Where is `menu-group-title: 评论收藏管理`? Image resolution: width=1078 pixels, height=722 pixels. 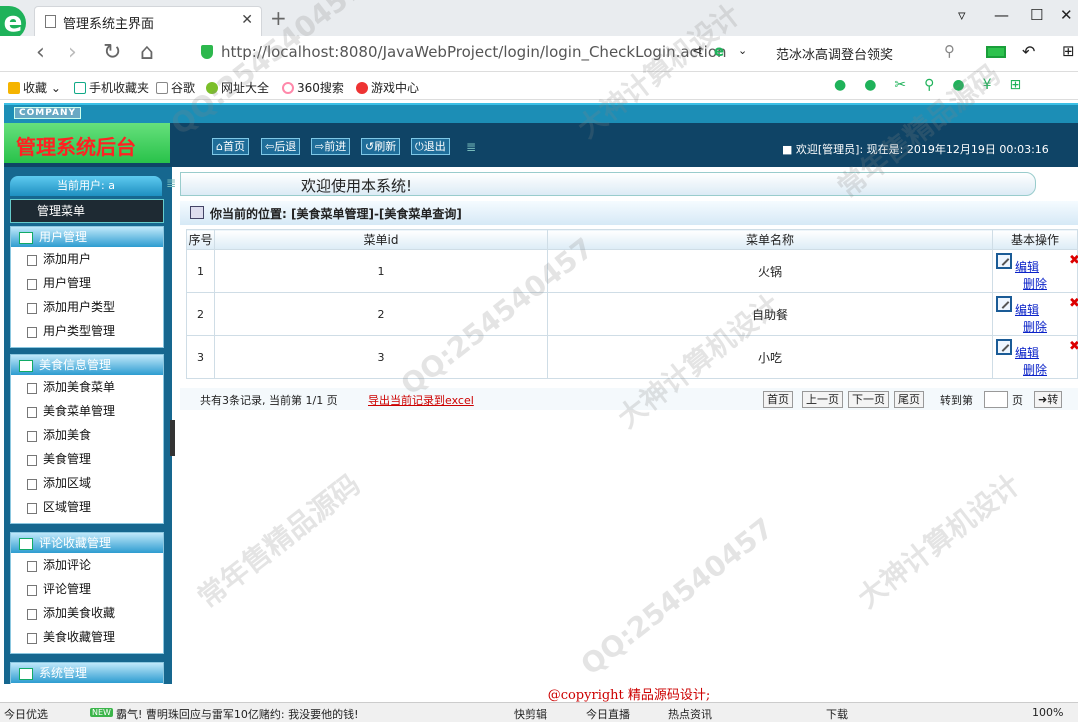
menu-group-title: 评论收藏管理 is located at coordinates (87, 543).